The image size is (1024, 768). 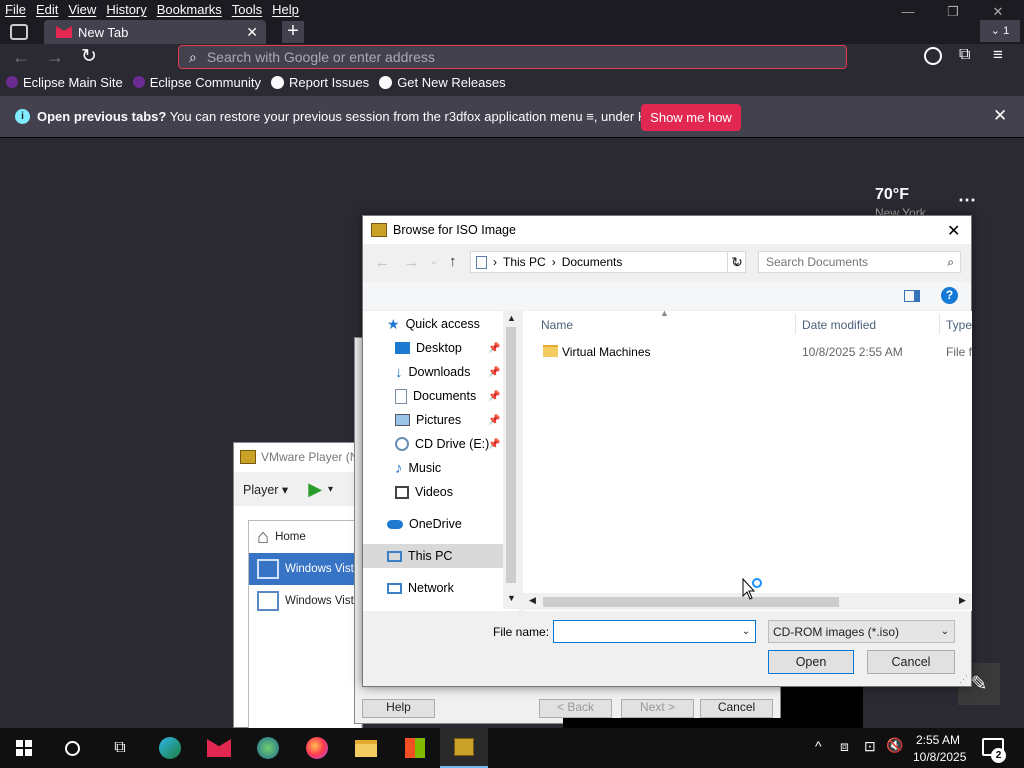 What do you see at coordinates (839, 325) in the screenshot?
I see `column-date-modified: Date modified` at bounding box center [839, 325].